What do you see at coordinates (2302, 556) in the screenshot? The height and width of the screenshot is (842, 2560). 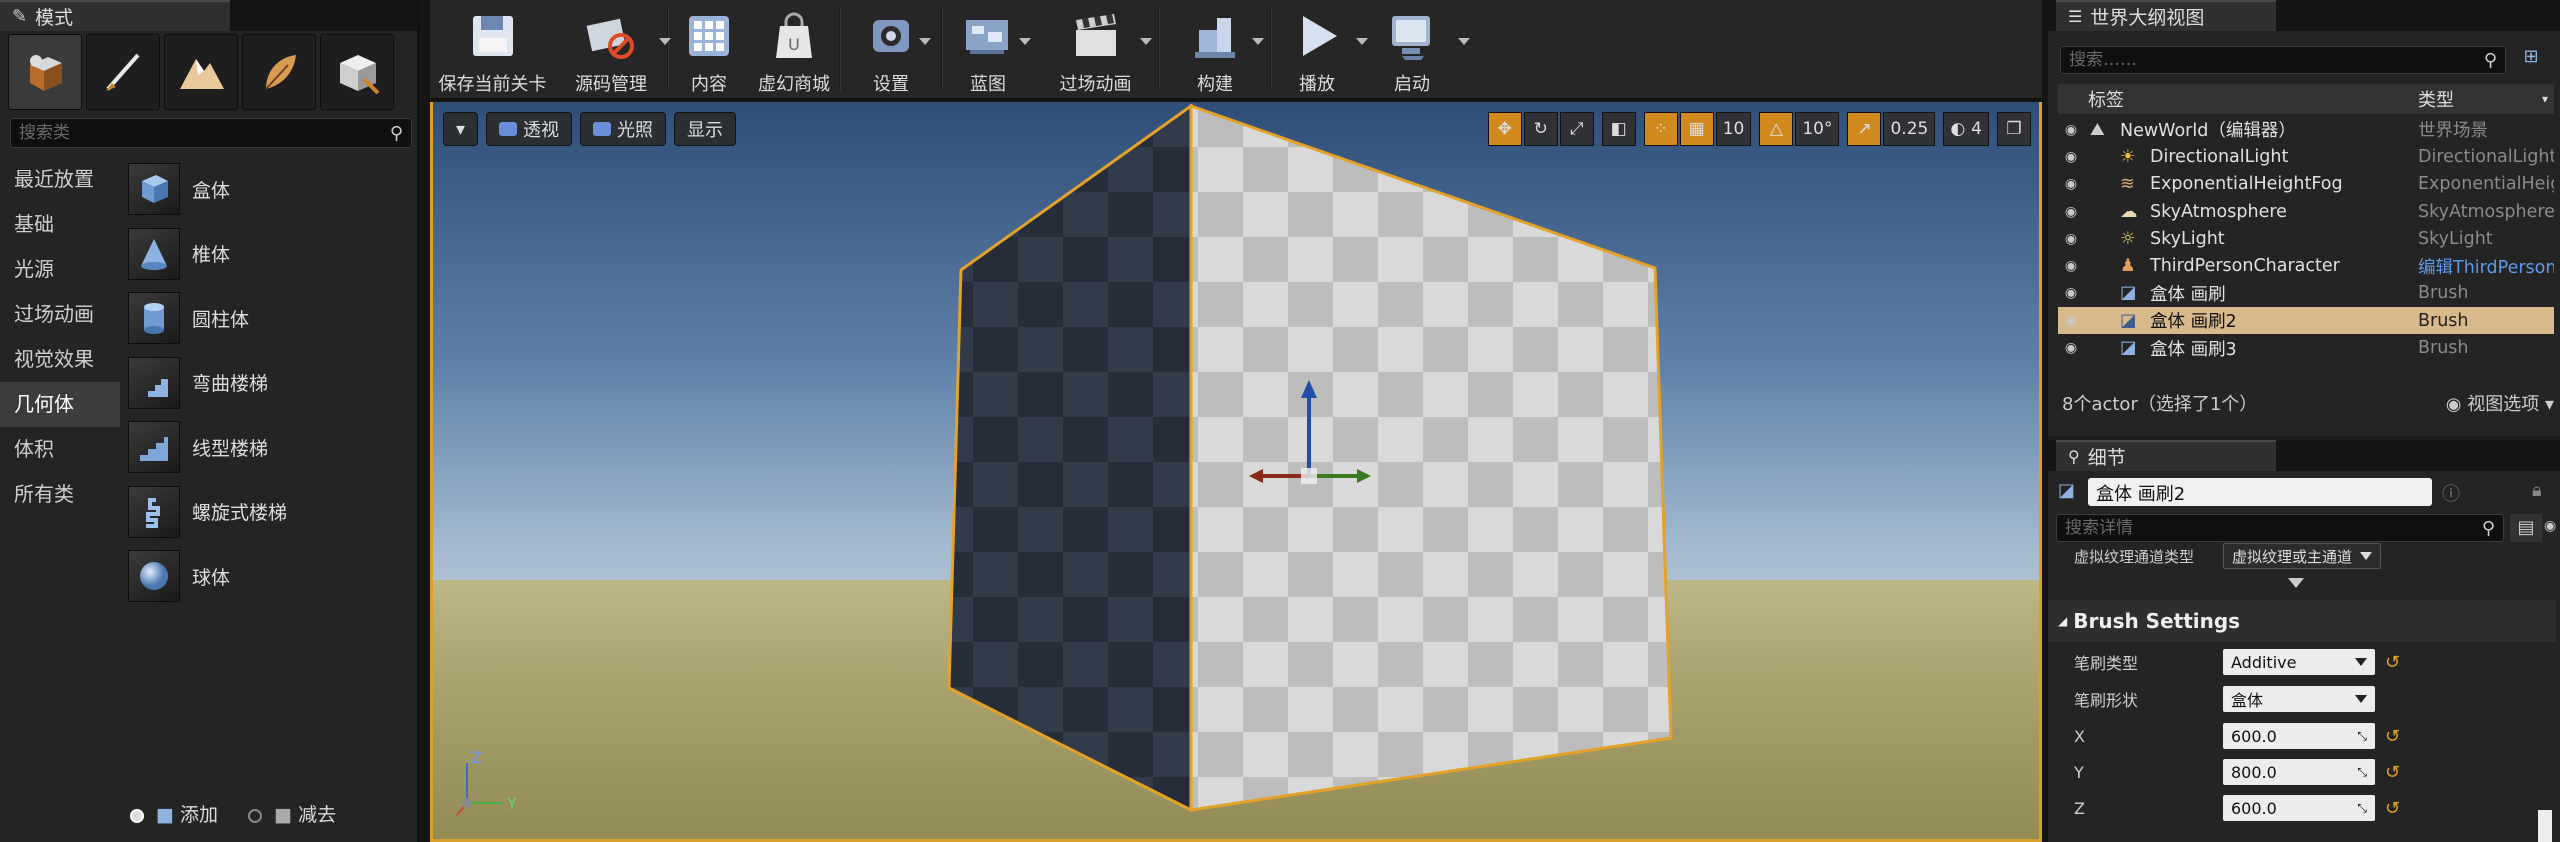 I see `vt-pass-dropdown: 虚拟纹理或主通道` at bounding box center [2302, 556].